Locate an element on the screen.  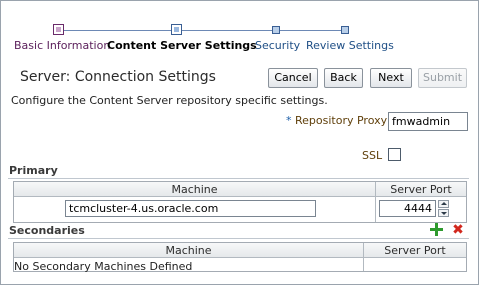
secondaries-column-machine: Machine is located at coordinates (188, 250).